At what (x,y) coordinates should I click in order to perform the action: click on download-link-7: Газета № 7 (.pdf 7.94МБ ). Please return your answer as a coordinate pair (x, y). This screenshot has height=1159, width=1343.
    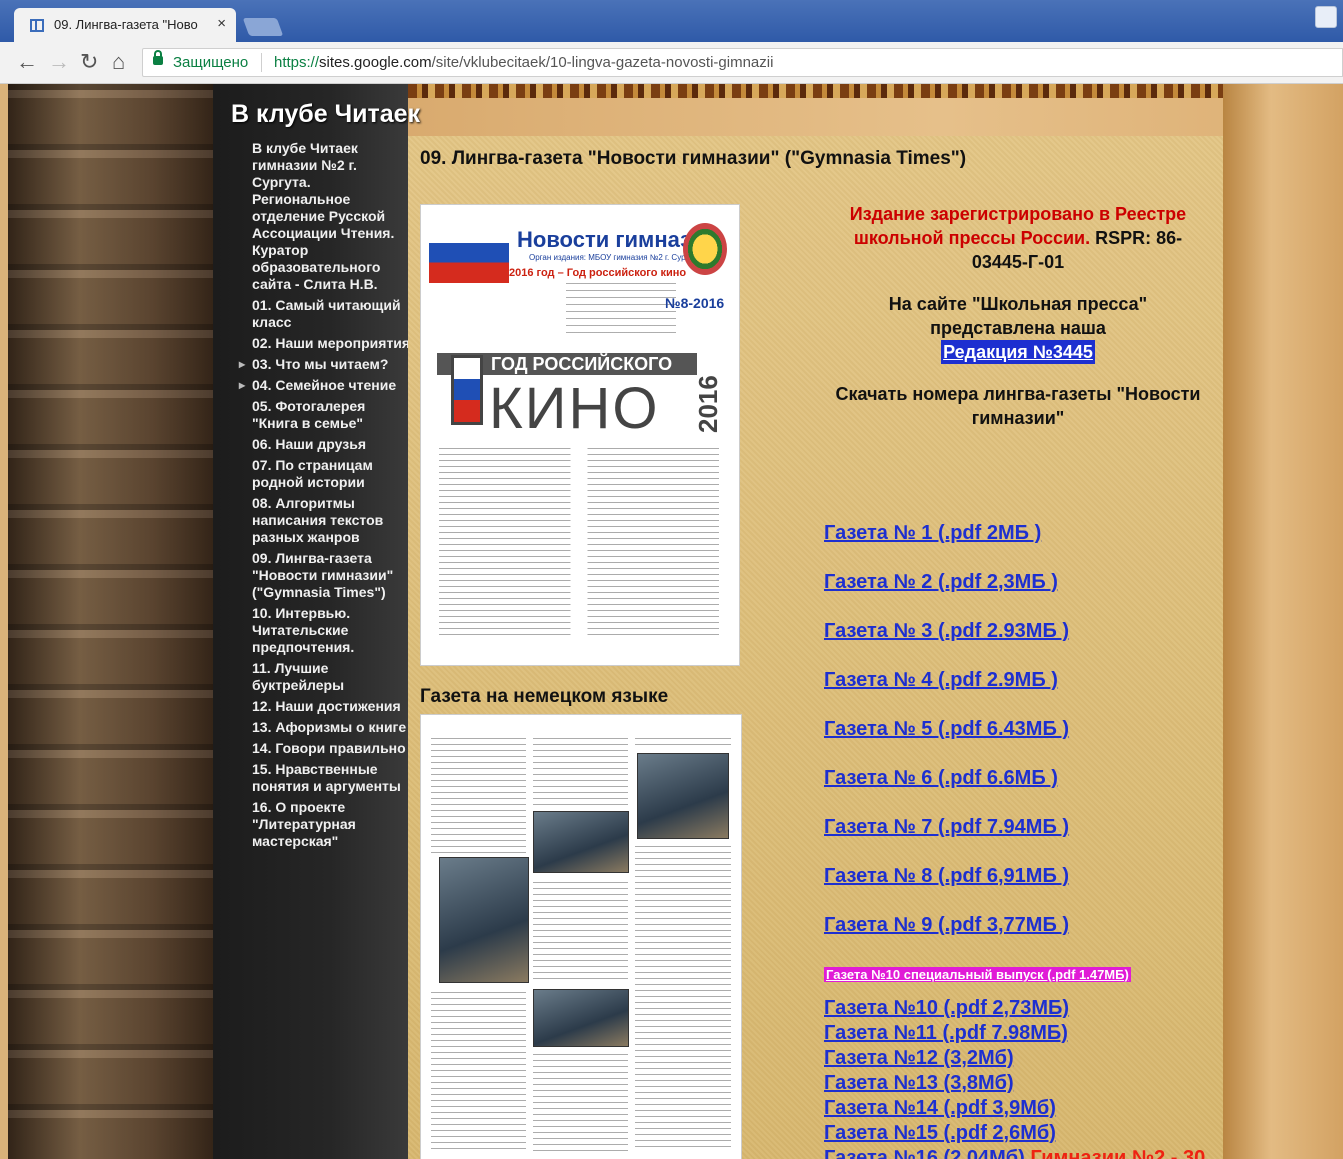
    Looking at the image, I should click on (1024, 838).